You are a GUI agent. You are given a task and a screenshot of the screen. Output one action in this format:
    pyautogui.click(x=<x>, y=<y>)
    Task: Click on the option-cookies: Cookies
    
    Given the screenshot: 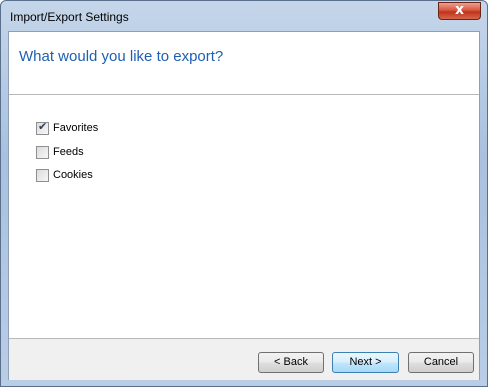 What is the action you would take?
    pyautogui.click(x=64, y=175)
    